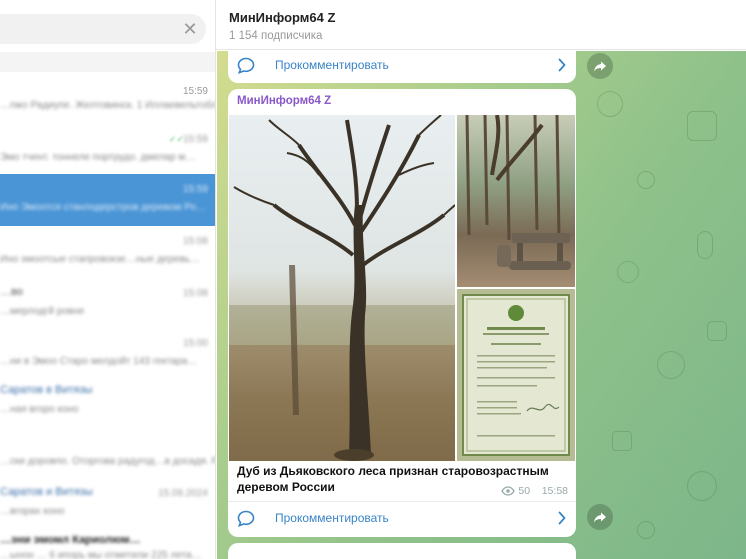  I want to click on chat-name: Саратов и Витязы, so click(46, 492).